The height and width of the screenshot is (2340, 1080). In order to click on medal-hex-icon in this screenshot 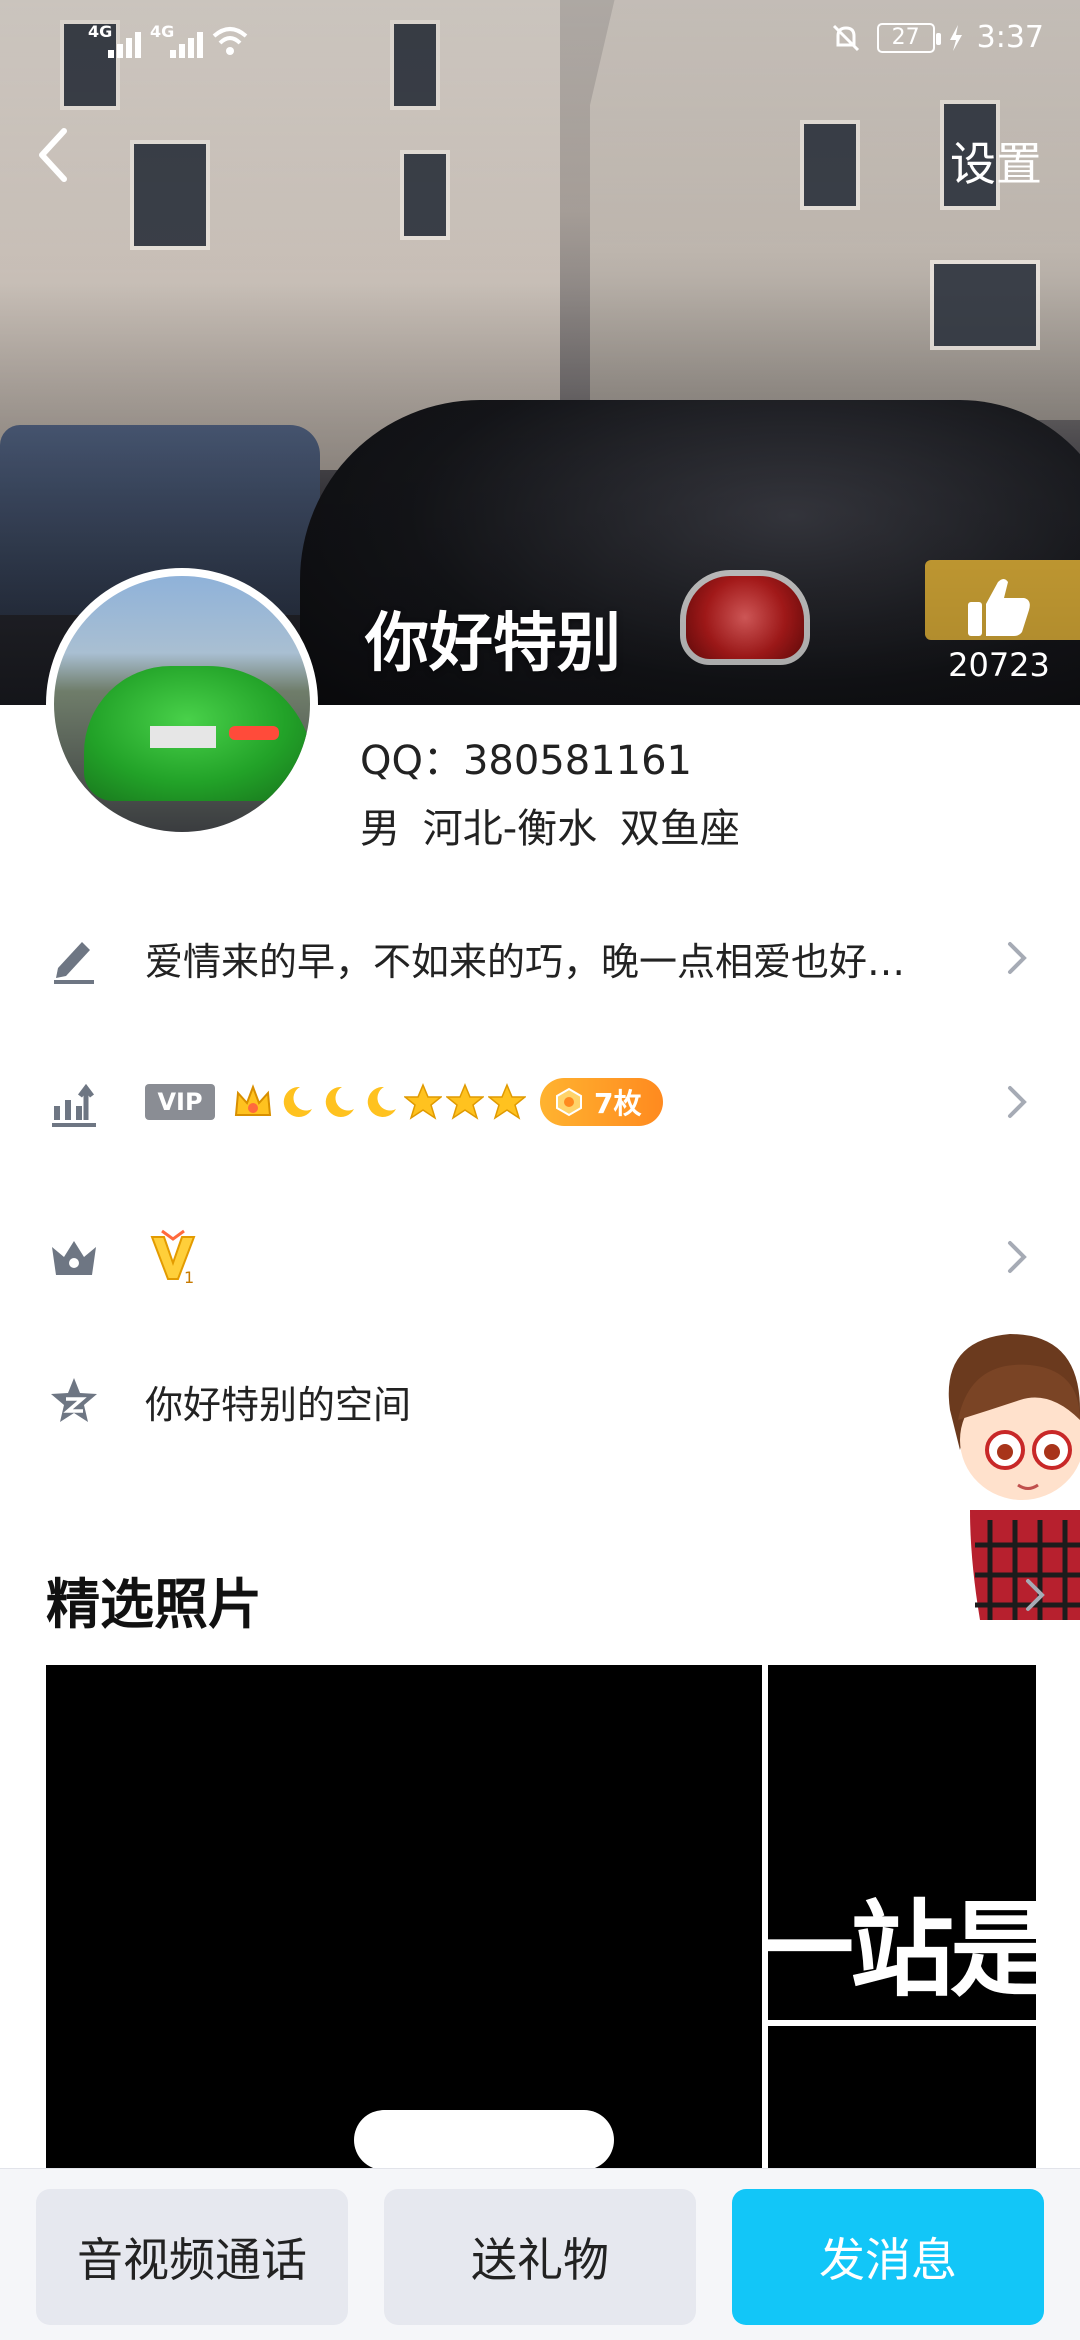, I will do `click(569, 1102)`.